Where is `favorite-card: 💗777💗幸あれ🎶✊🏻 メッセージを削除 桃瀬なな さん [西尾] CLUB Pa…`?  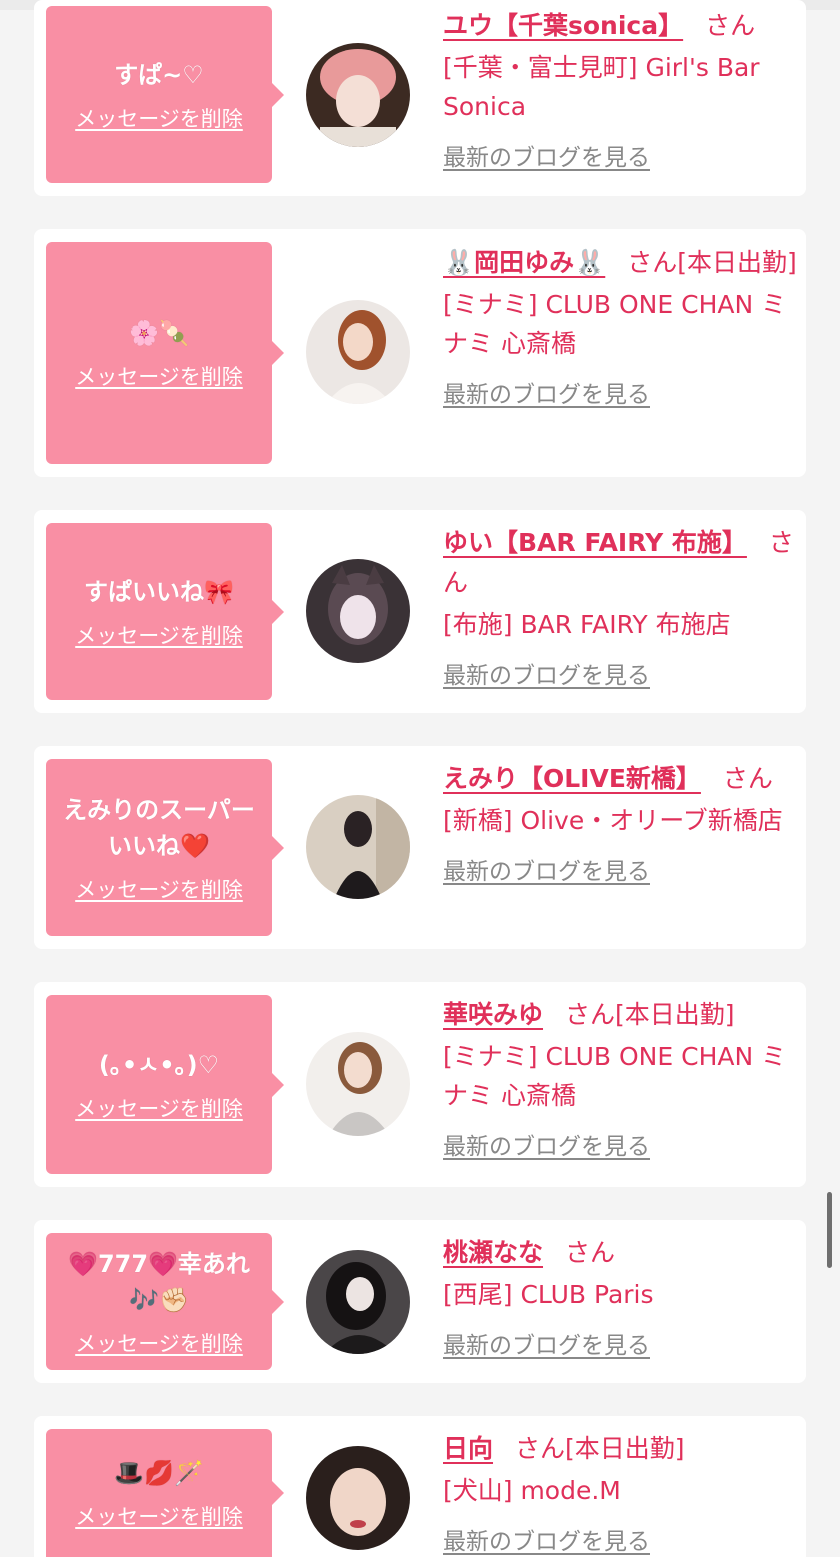 favorite-card: 💗777💗幸あれ🎶✊🏻 メッセージを削除 桃瀬なな さん [西尾] CLUB Pa… is located at coordinates (420, 1301).